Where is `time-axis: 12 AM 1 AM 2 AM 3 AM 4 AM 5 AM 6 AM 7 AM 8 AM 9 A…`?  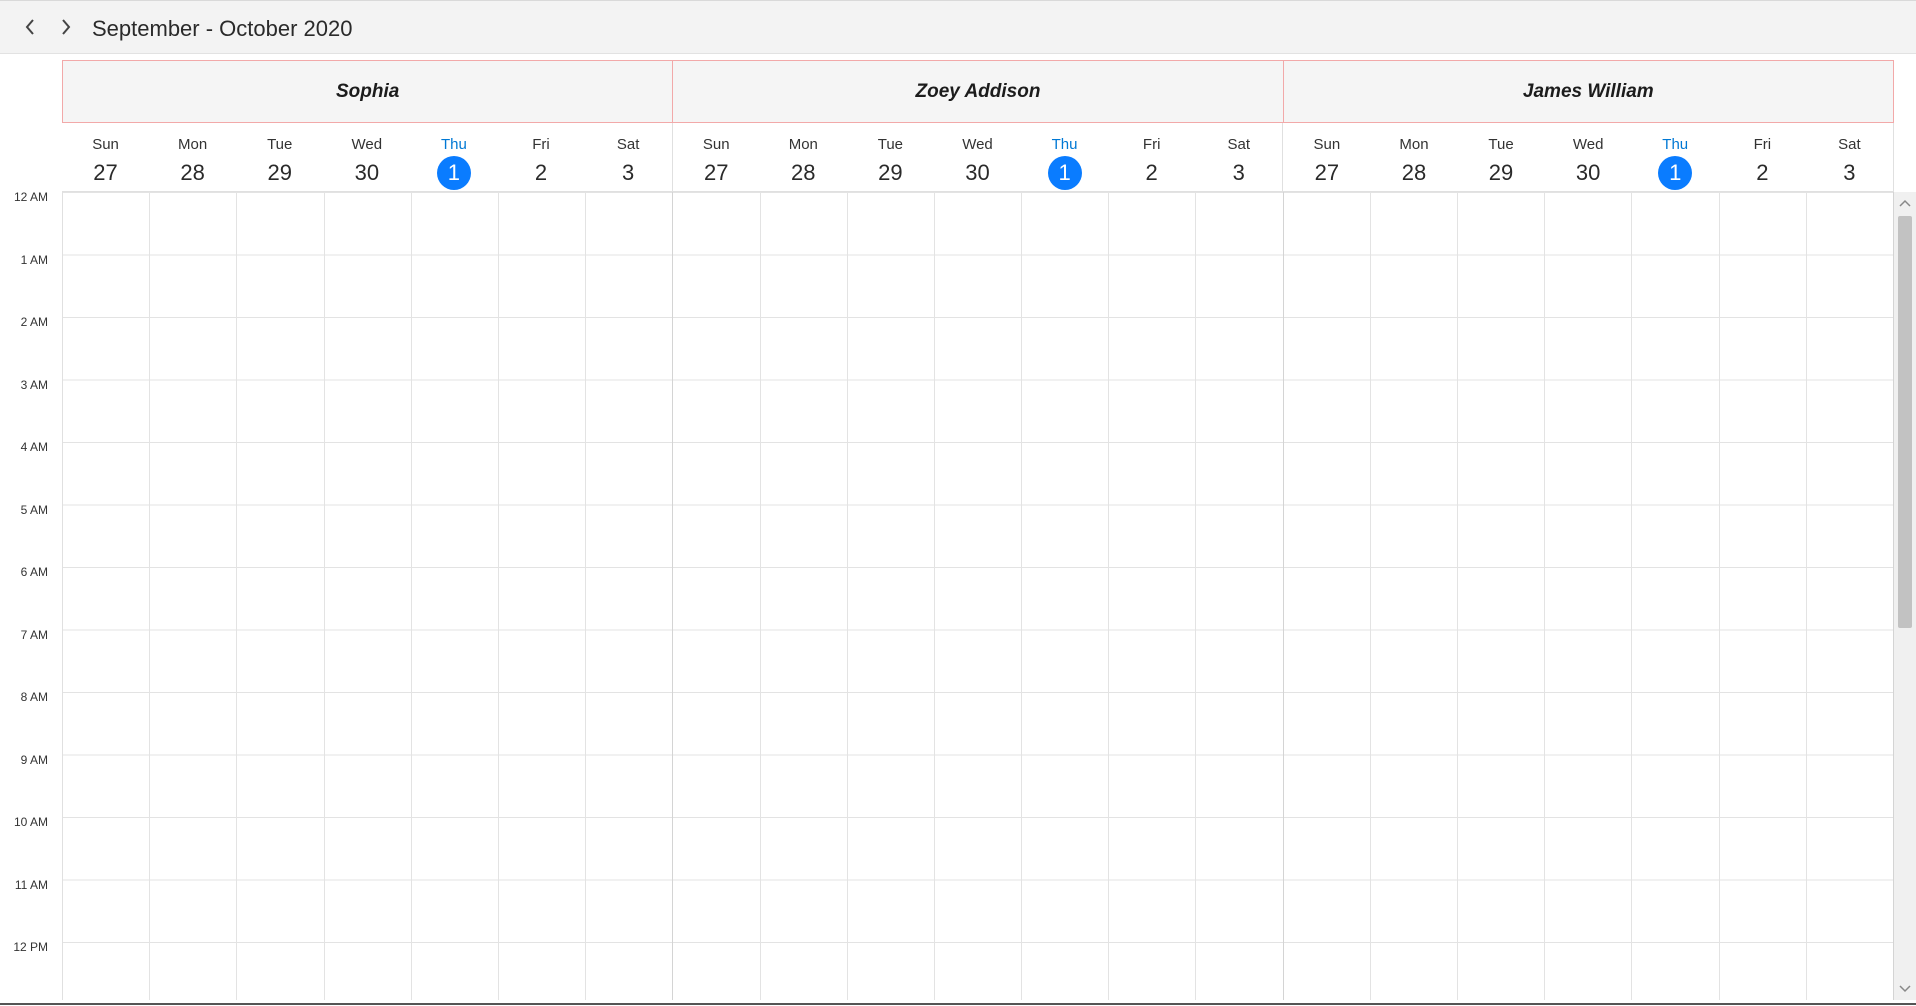 time-axis: 12 AM 1 AM 2 AM 3 AM 4 AM 5 AM 6 AM 7 AM 8 AM 9 A… is located at coordinates (31, 595).